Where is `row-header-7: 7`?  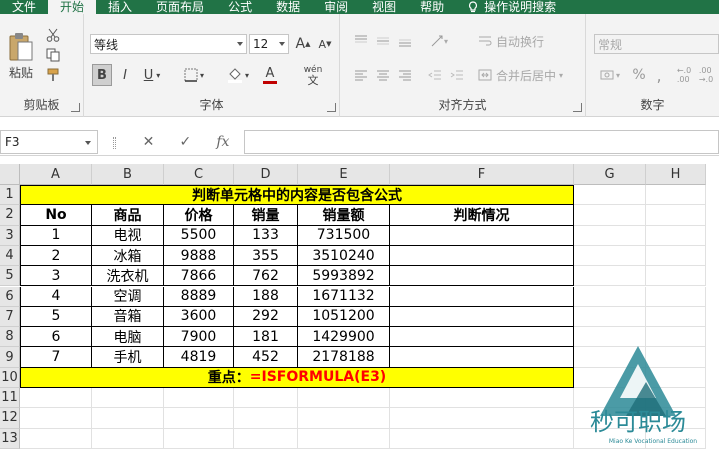 row-header-7: 7 is located at coordinates (10, 317).